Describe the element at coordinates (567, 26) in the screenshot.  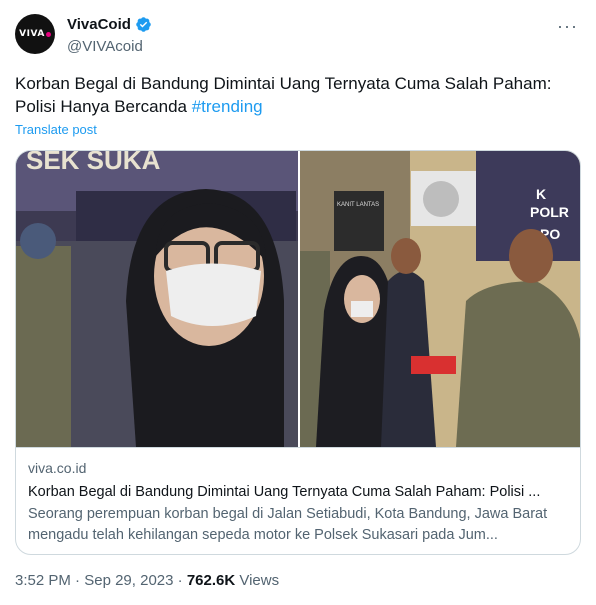
I see `more-options-icon: ···` at that location.